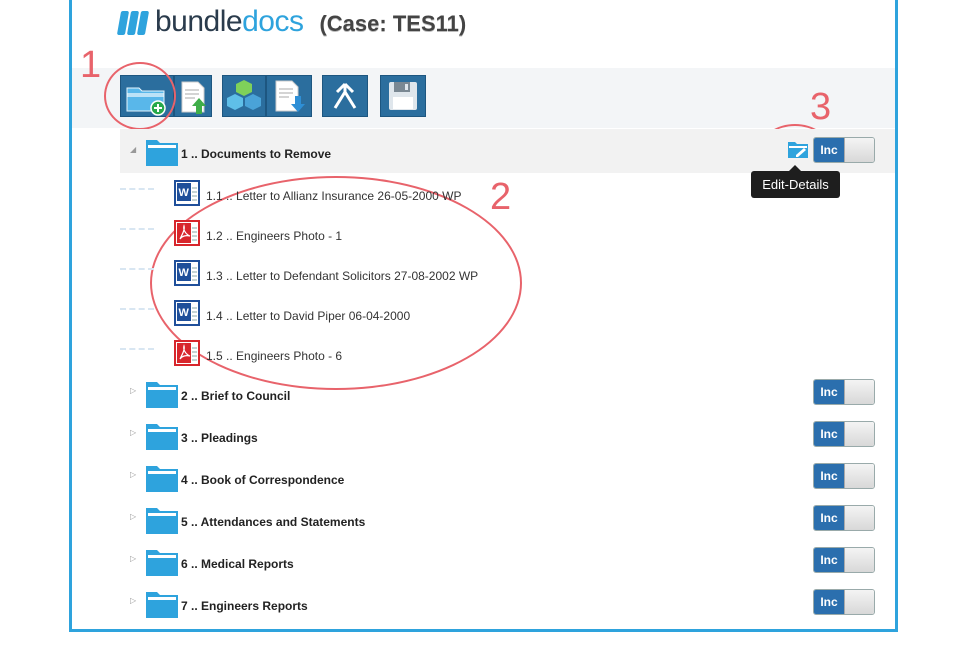 The width and height of the screenshot is (963, 653). Describe the element at coordinates (235, 396) in the screenshot. I see `section-label: 2 .. Brief to Council` at that location.